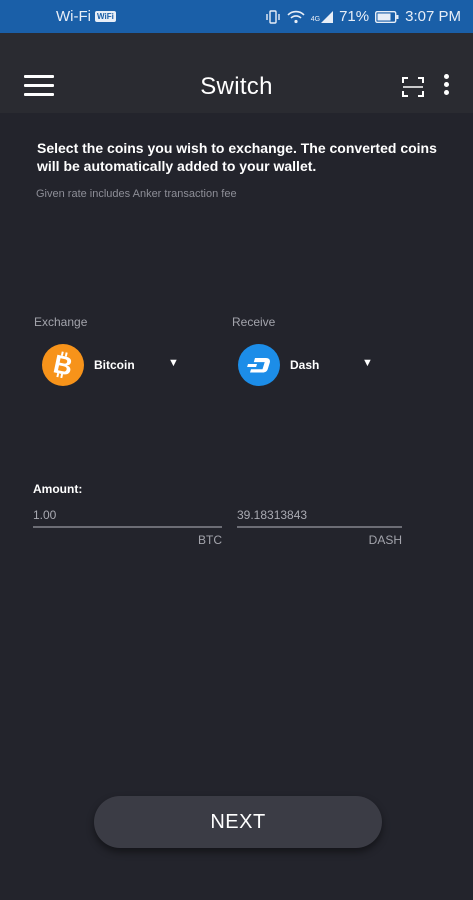 This screenshot has height=900, width=473. What do you see at coordinates (322, 16) in the screenshot?
I see `cell-signal-icon: 4G` at bounding box center [322, 16].